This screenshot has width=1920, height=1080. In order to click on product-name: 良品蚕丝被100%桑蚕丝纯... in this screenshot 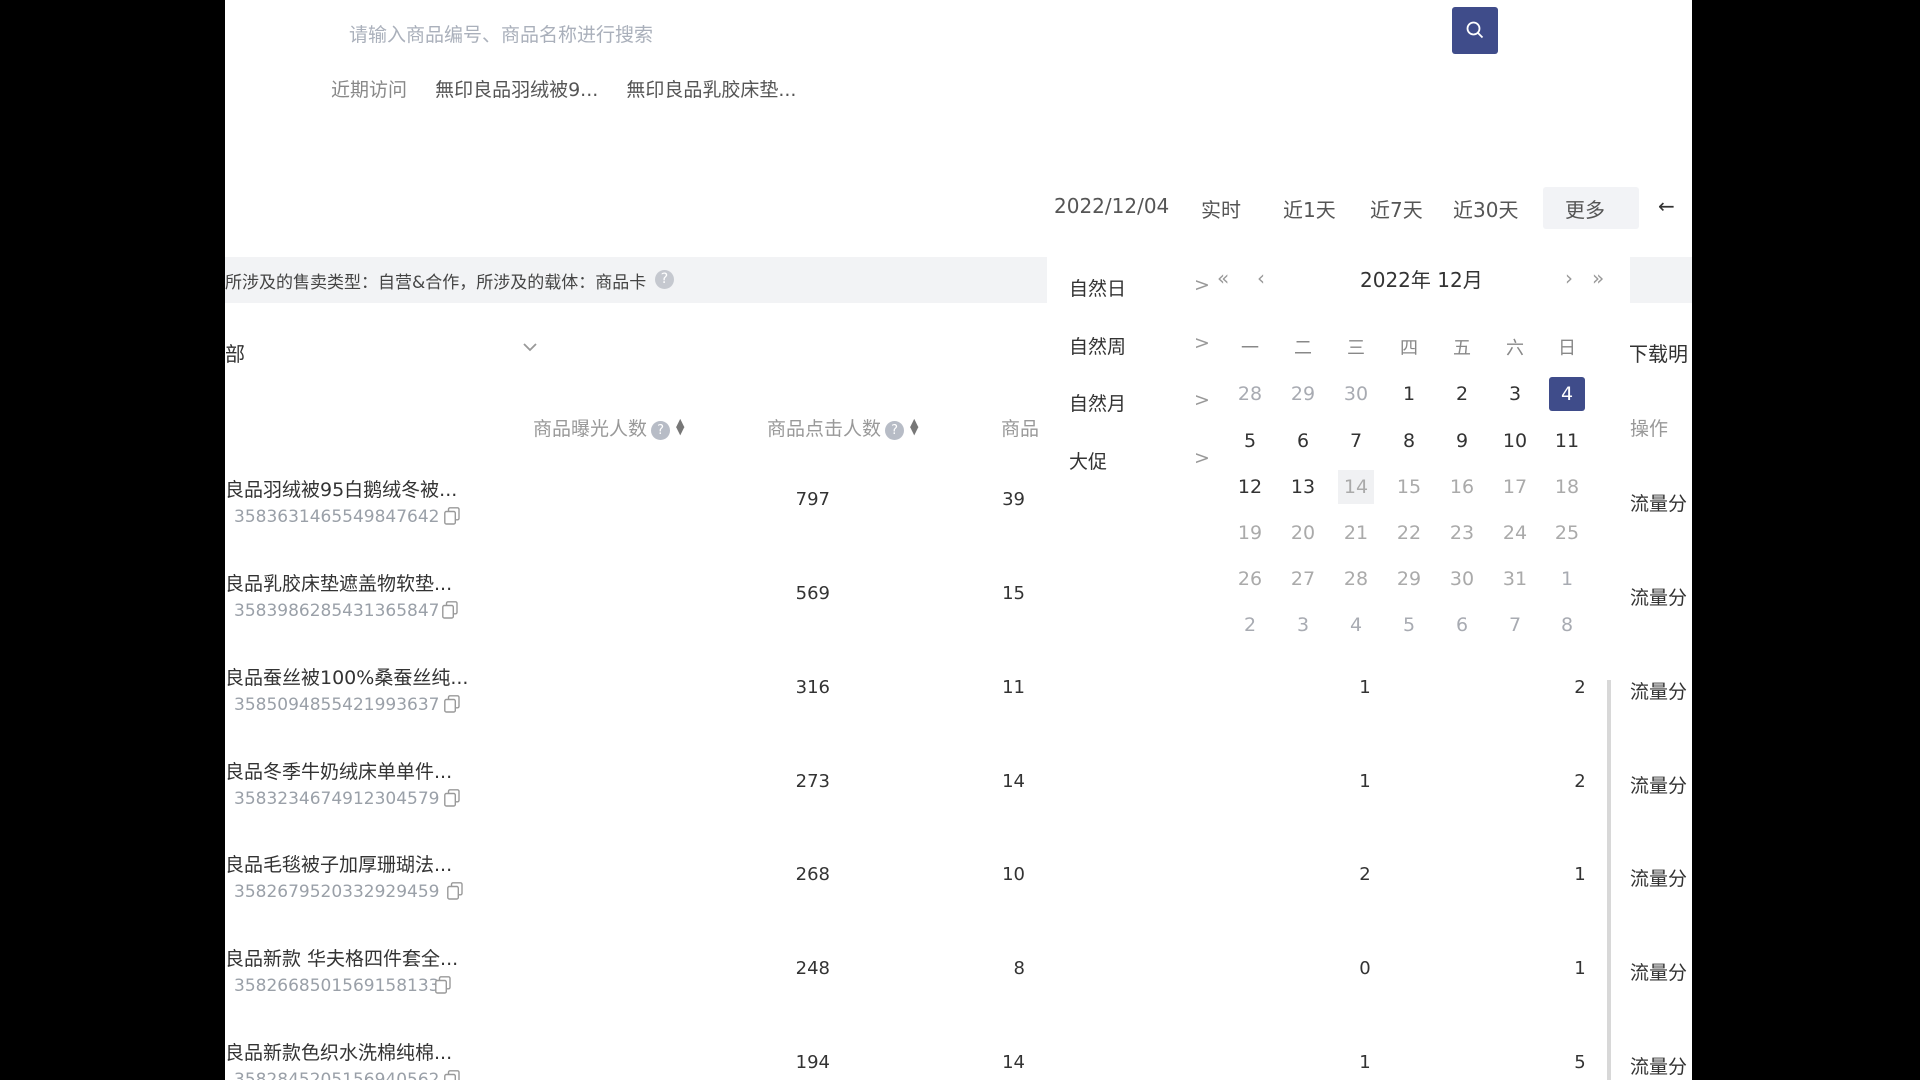, I will do `click(346, 676)`.